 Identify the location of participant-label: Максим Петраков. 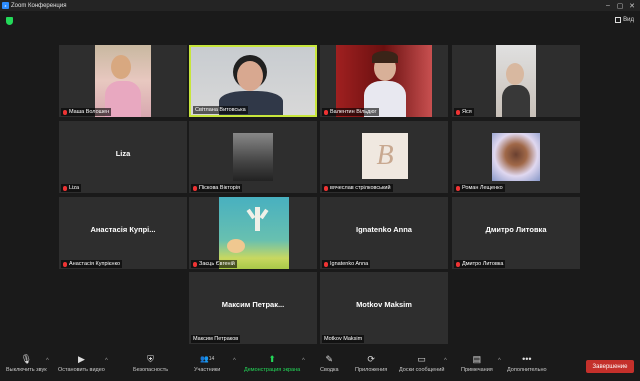
(216, 339).